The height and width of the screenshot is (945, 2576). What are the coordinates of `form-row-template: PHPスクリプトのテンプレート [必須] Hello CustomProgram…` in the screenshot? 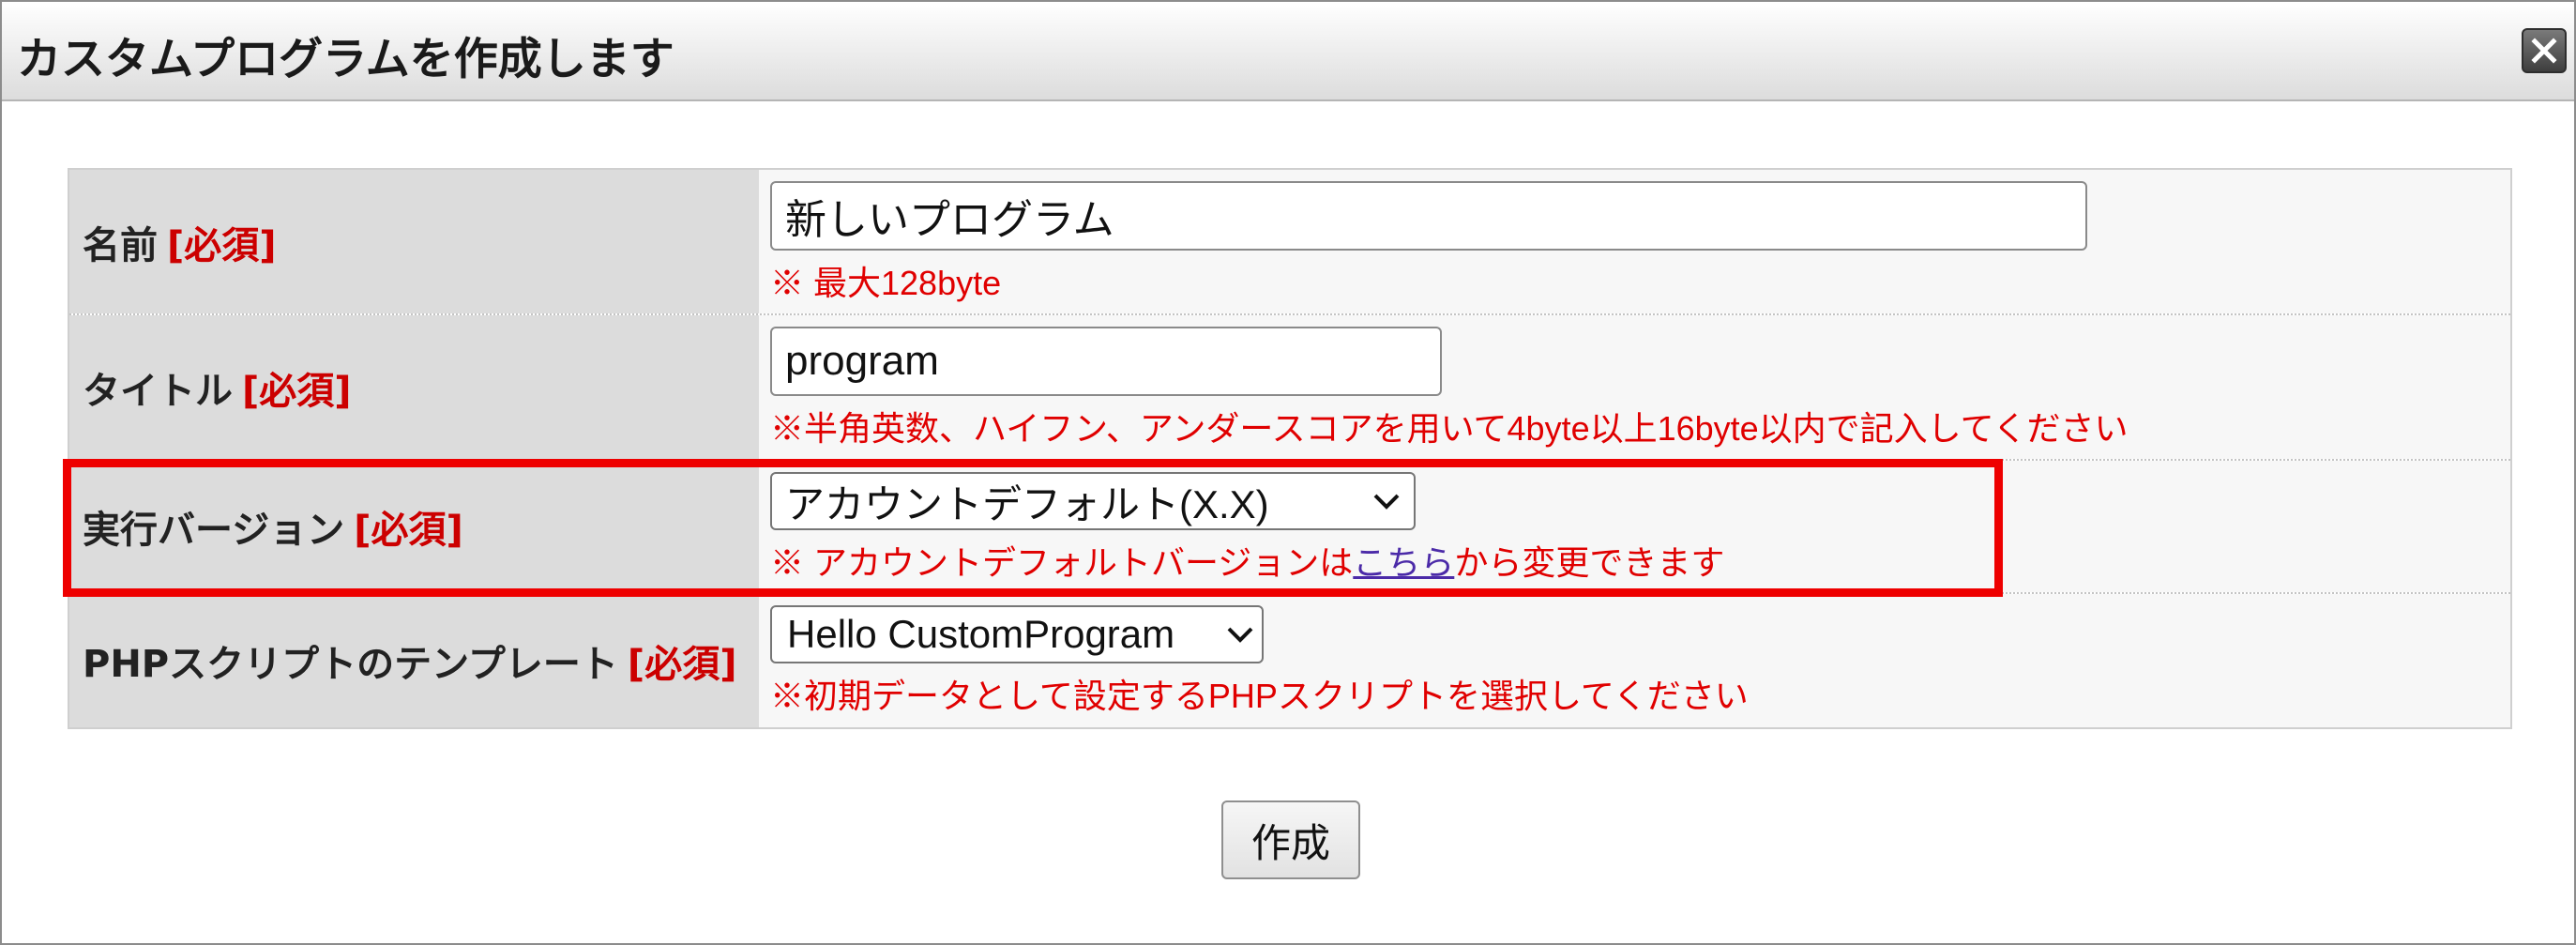 It's located at (1289, 660).